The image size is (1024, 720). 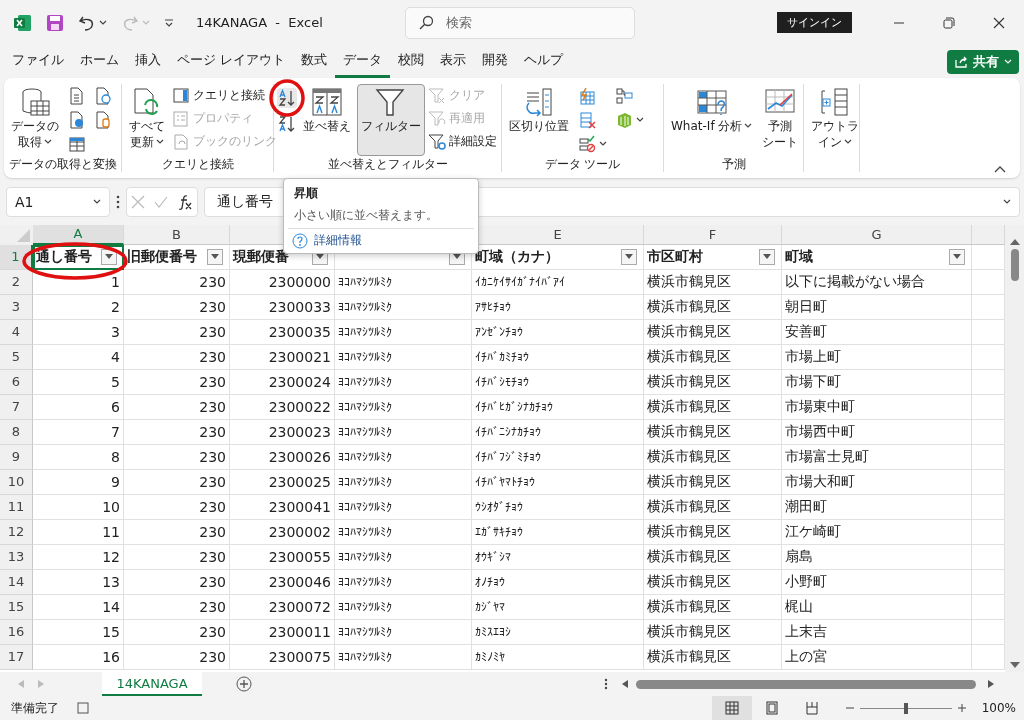 What do you see at coordinates (624, 119) in the screenshot?
I see `data-model-icon` at bounding box center [624, 119].